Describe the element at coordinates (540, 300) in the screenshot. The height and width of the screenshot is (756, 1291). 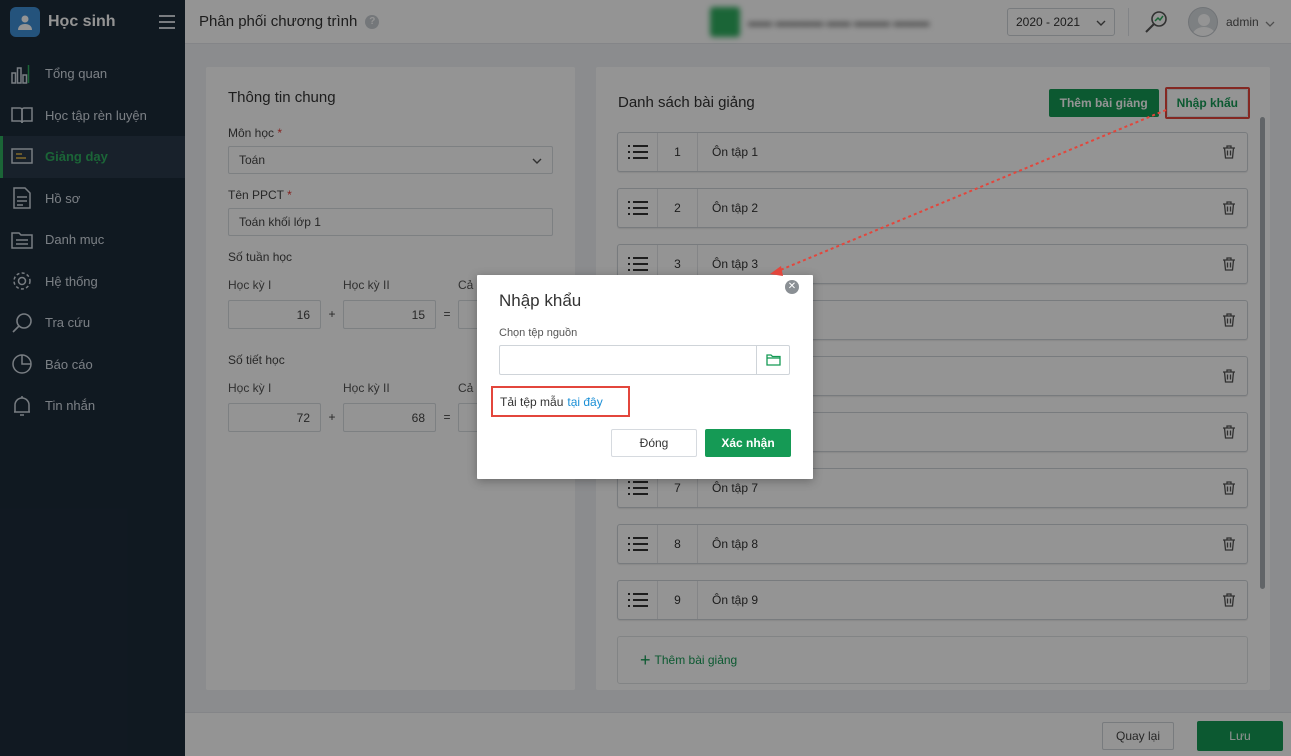
I see `dialog-title: Nhập khẩu` at that location.